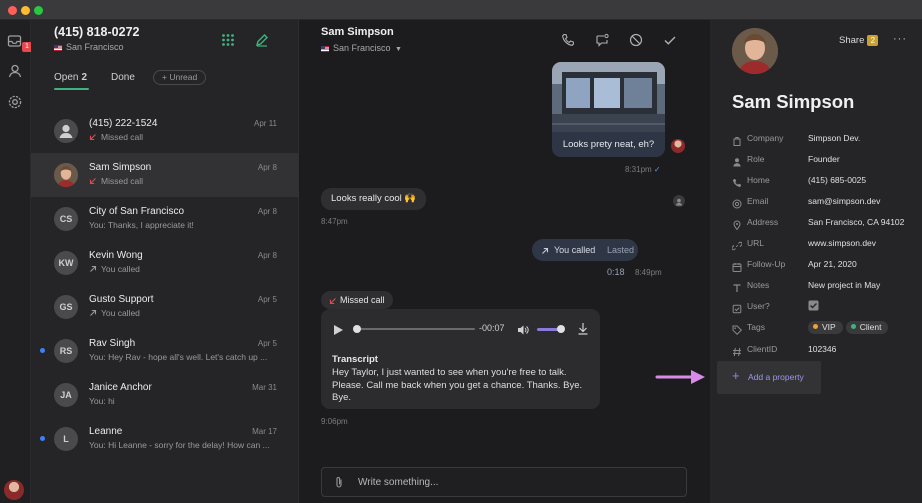 The height and width of the screenshot is (503, 922). I want to click on download-icon, so click(583, 331).